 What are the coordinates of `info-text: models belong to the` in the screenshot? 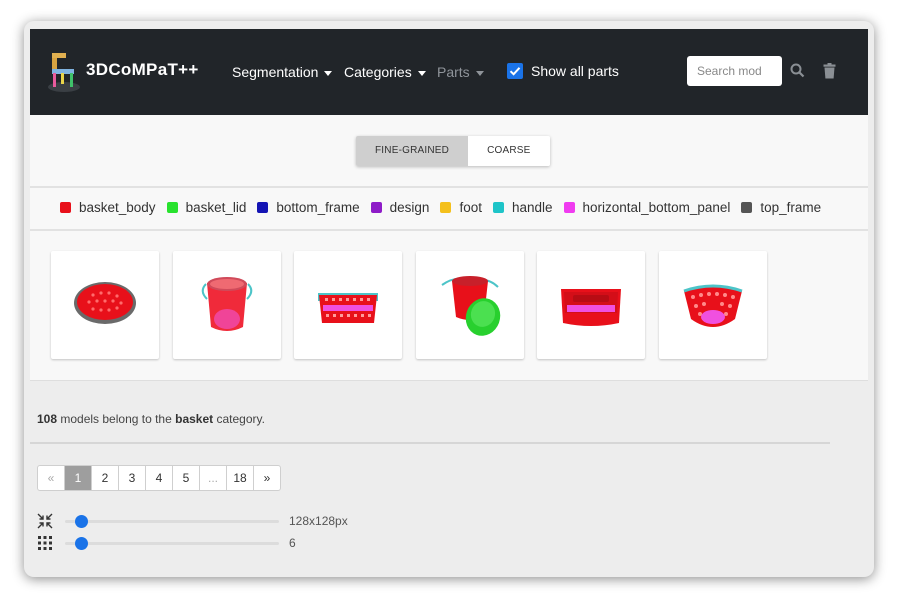 It's located at (116, 419).